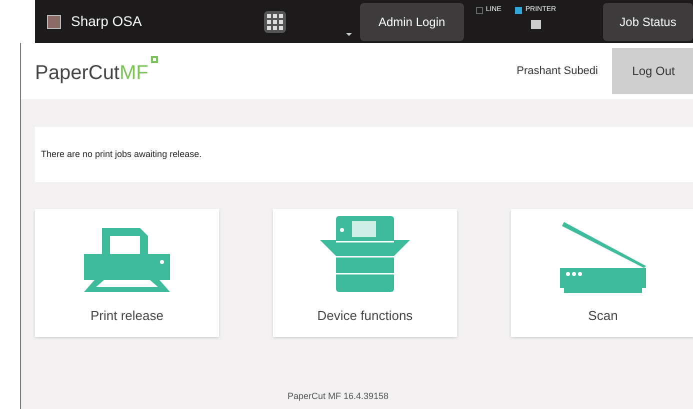 Image resolution: width=693 pixels, height=409 pixels. What do you see at coordinates (338, 396) in the screenshot?
I see `version-text: PaperCut MF 16.4.39158` at bounding box center [338, 396].